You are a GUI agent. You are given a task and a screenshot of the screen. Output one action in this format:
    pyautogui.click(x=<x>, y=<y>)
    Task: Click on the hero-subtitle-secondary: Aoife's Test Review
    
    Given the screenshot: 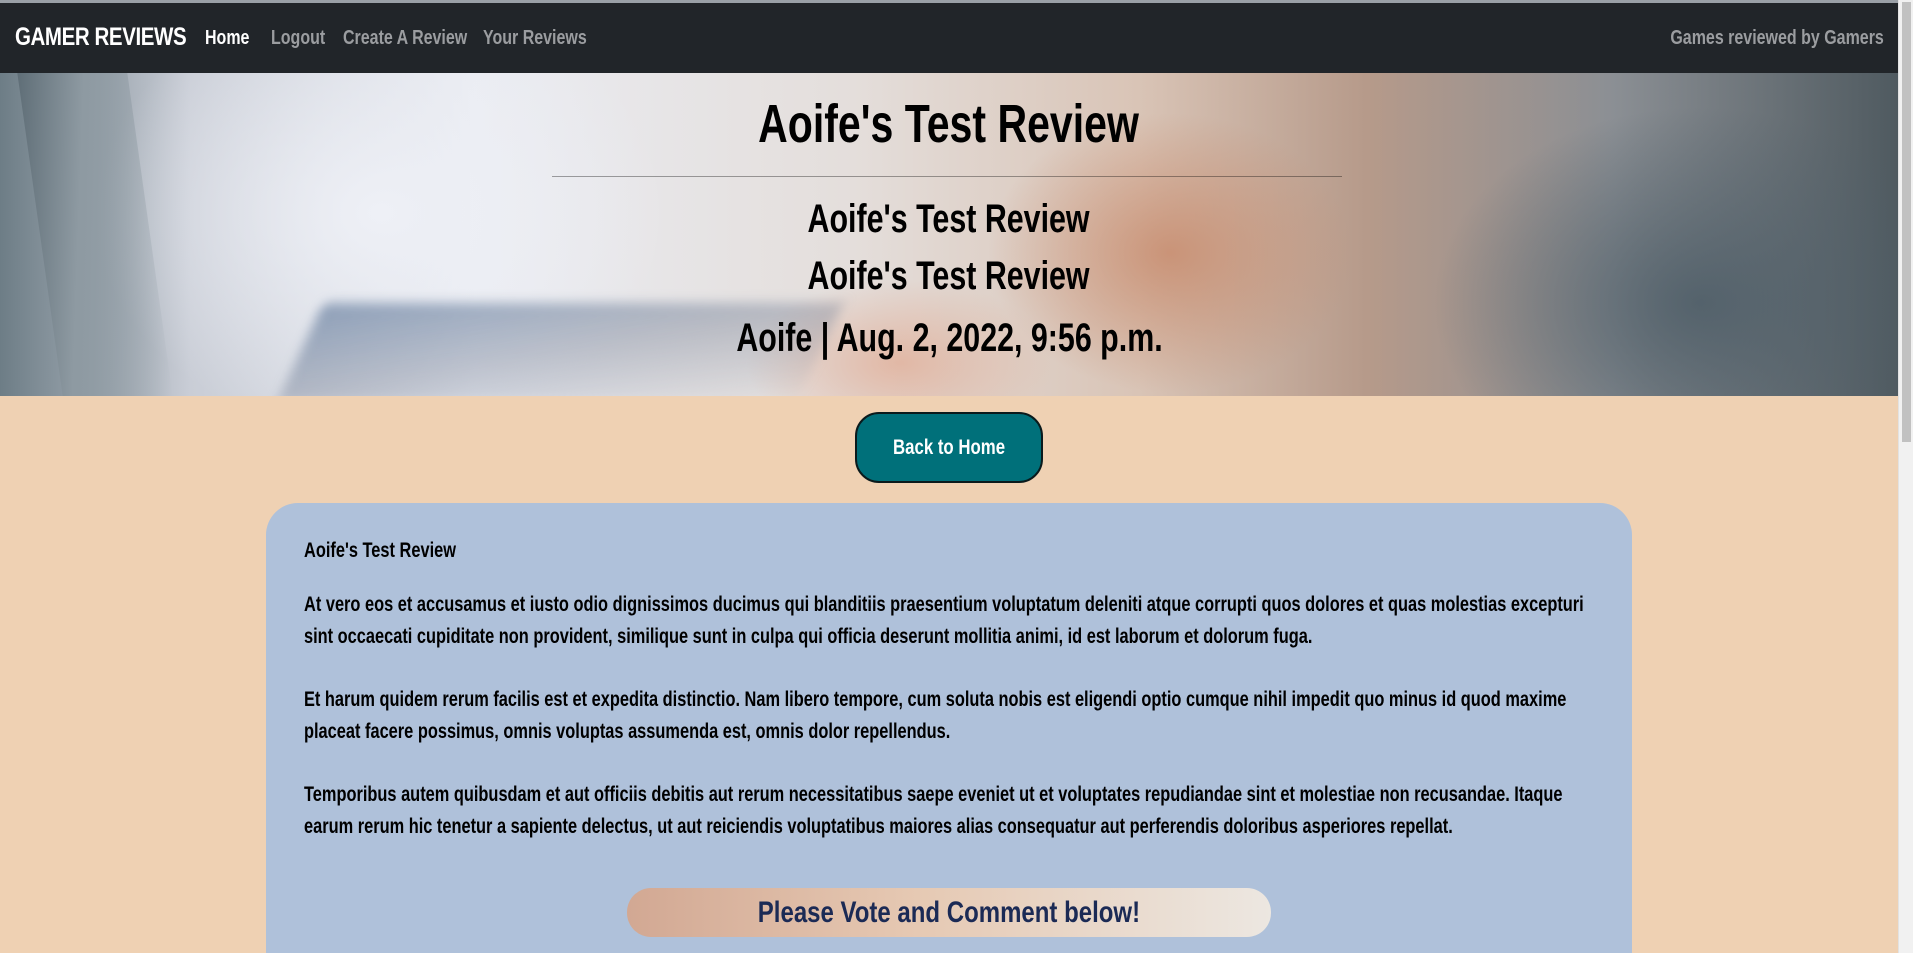 What is the action you would take?
    pyautogui.click(x=949, y=276)
    